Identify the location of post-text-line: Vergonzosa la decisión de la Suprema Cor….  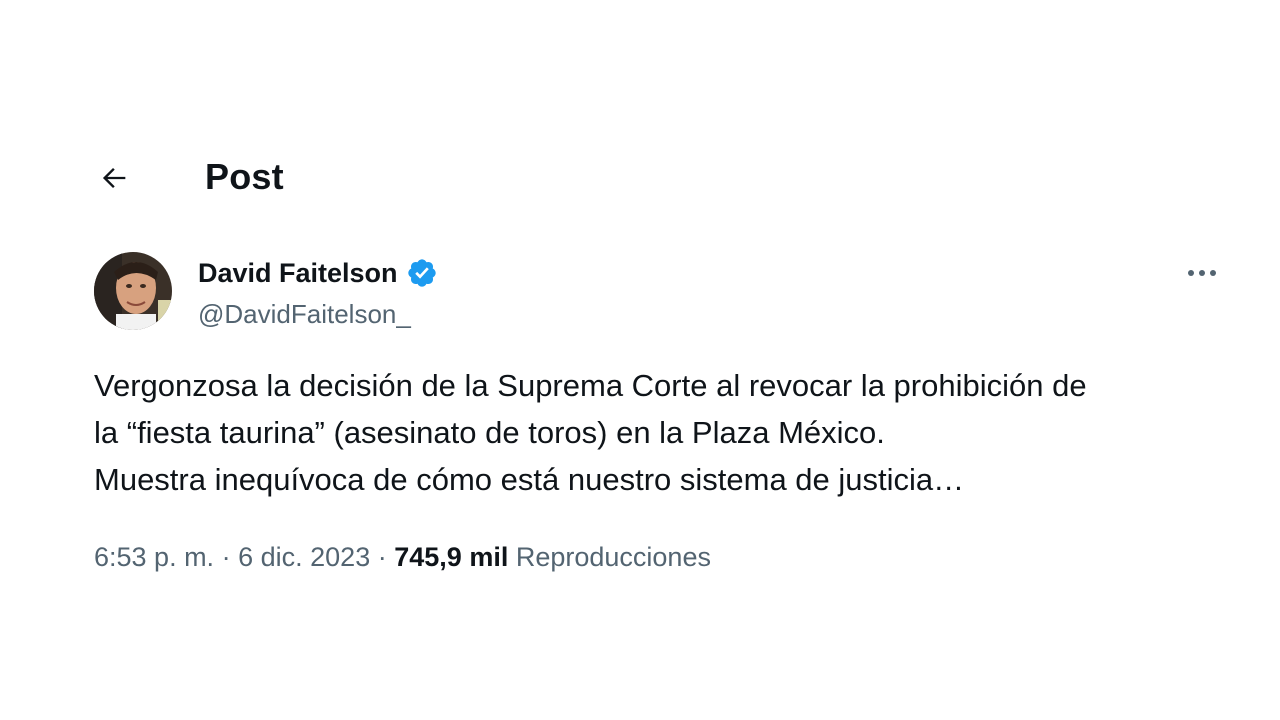
(590, 385).